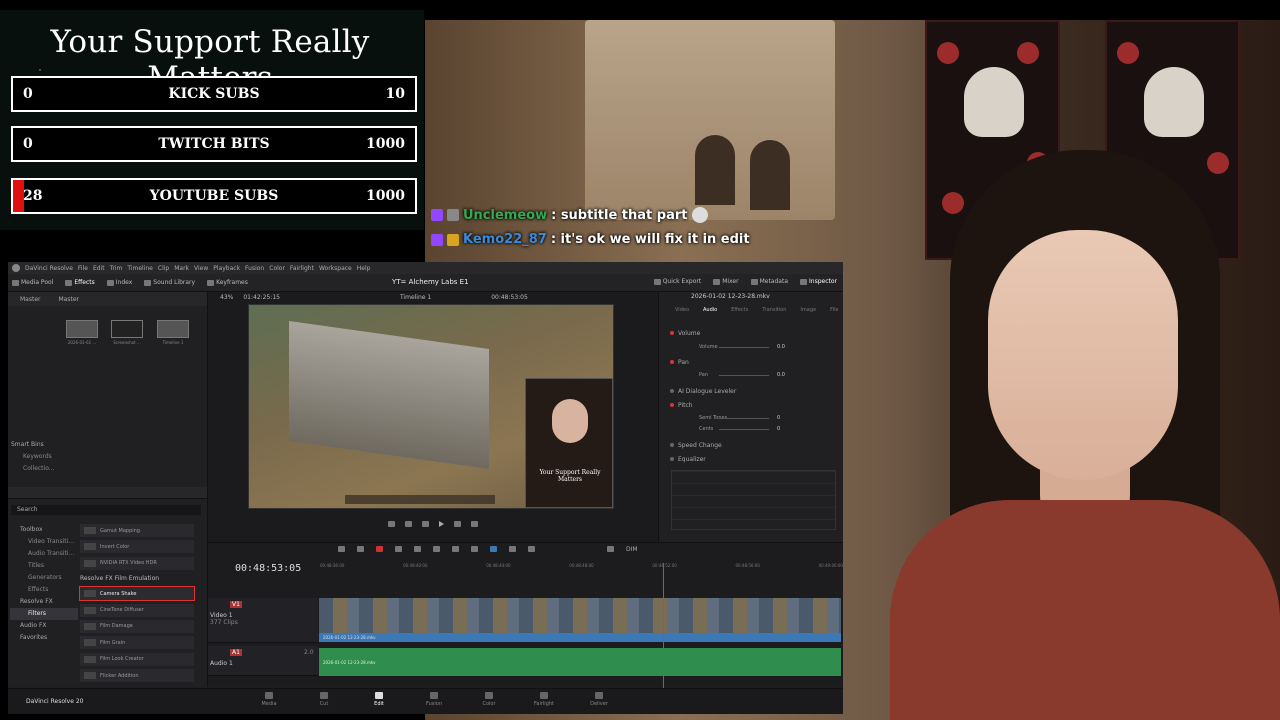  Describe the element at coordinates (682, 310) in the screenshot. I see `tab-video: Video` at that location.